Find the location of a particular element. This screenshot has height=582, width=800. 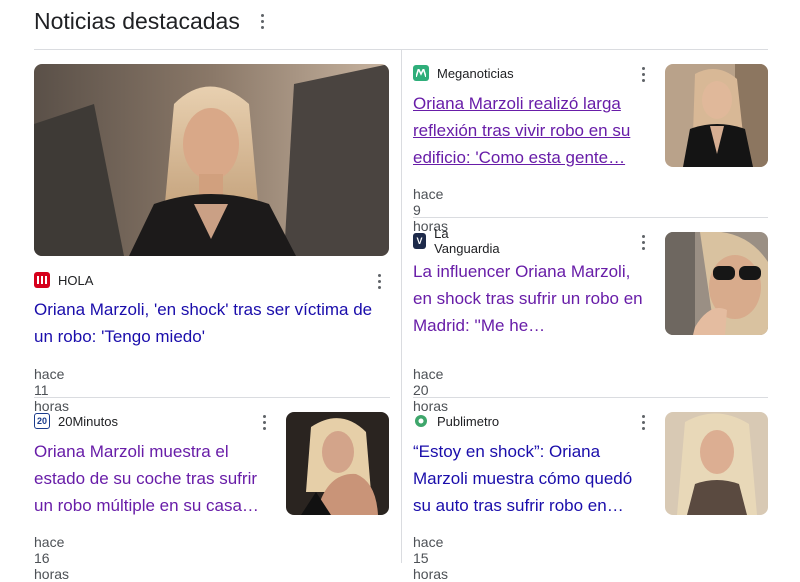

news-source: HOLA is located at coordinates (63, 280).